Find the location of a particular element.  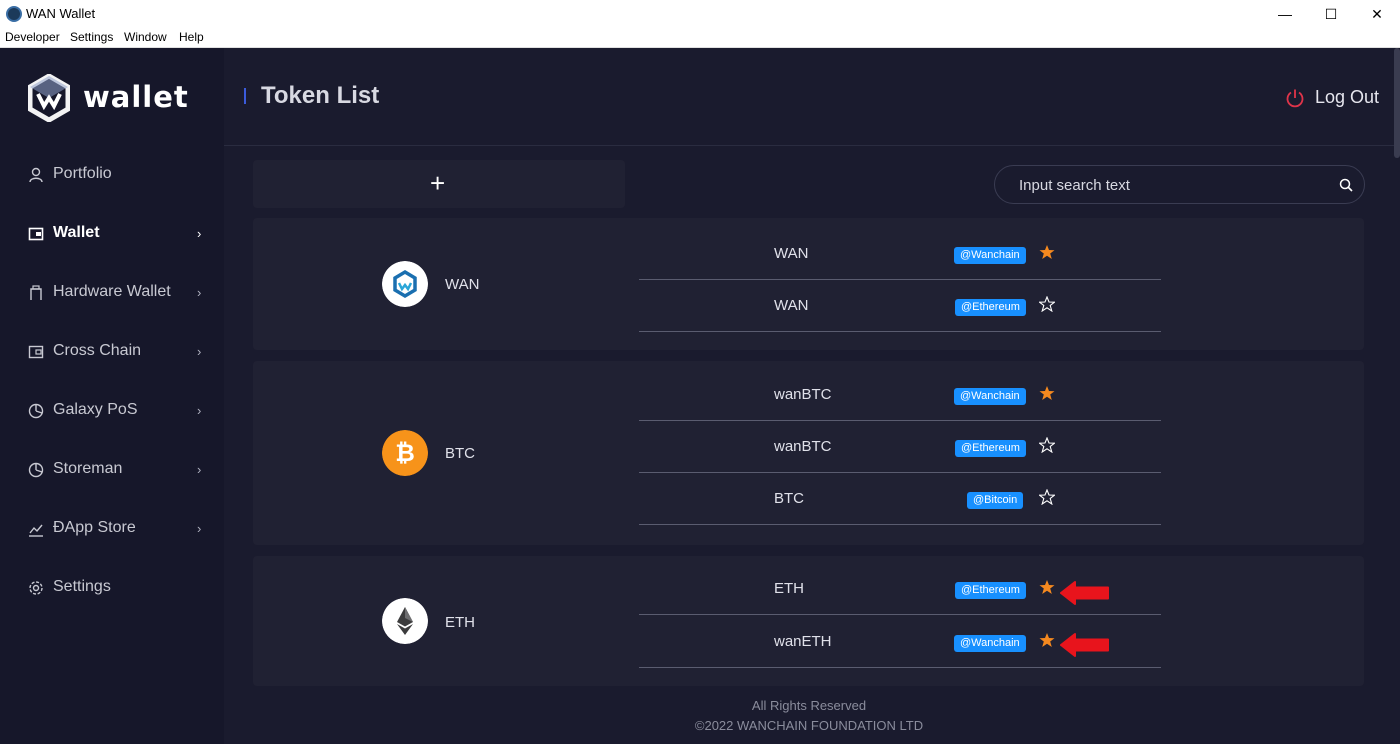

token-group-card: WAN WAN @Wanchain WAN @Ethereum is located at coordinates (808, 284).